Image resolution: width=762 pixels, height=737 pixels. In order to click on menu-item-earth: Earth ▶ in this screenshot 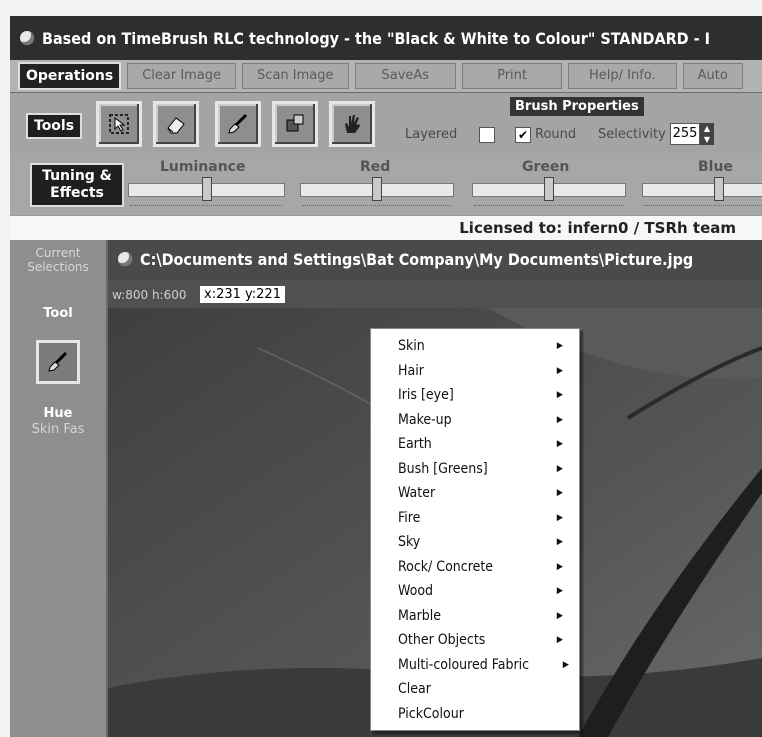, I will do `click(475, 444)`.